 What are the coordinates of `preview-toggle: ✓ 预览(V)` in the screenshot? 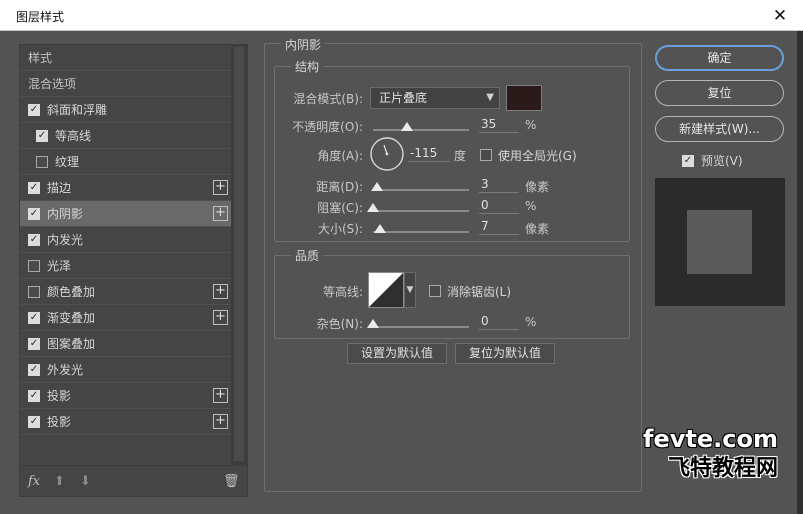 It's located at (712, 160).